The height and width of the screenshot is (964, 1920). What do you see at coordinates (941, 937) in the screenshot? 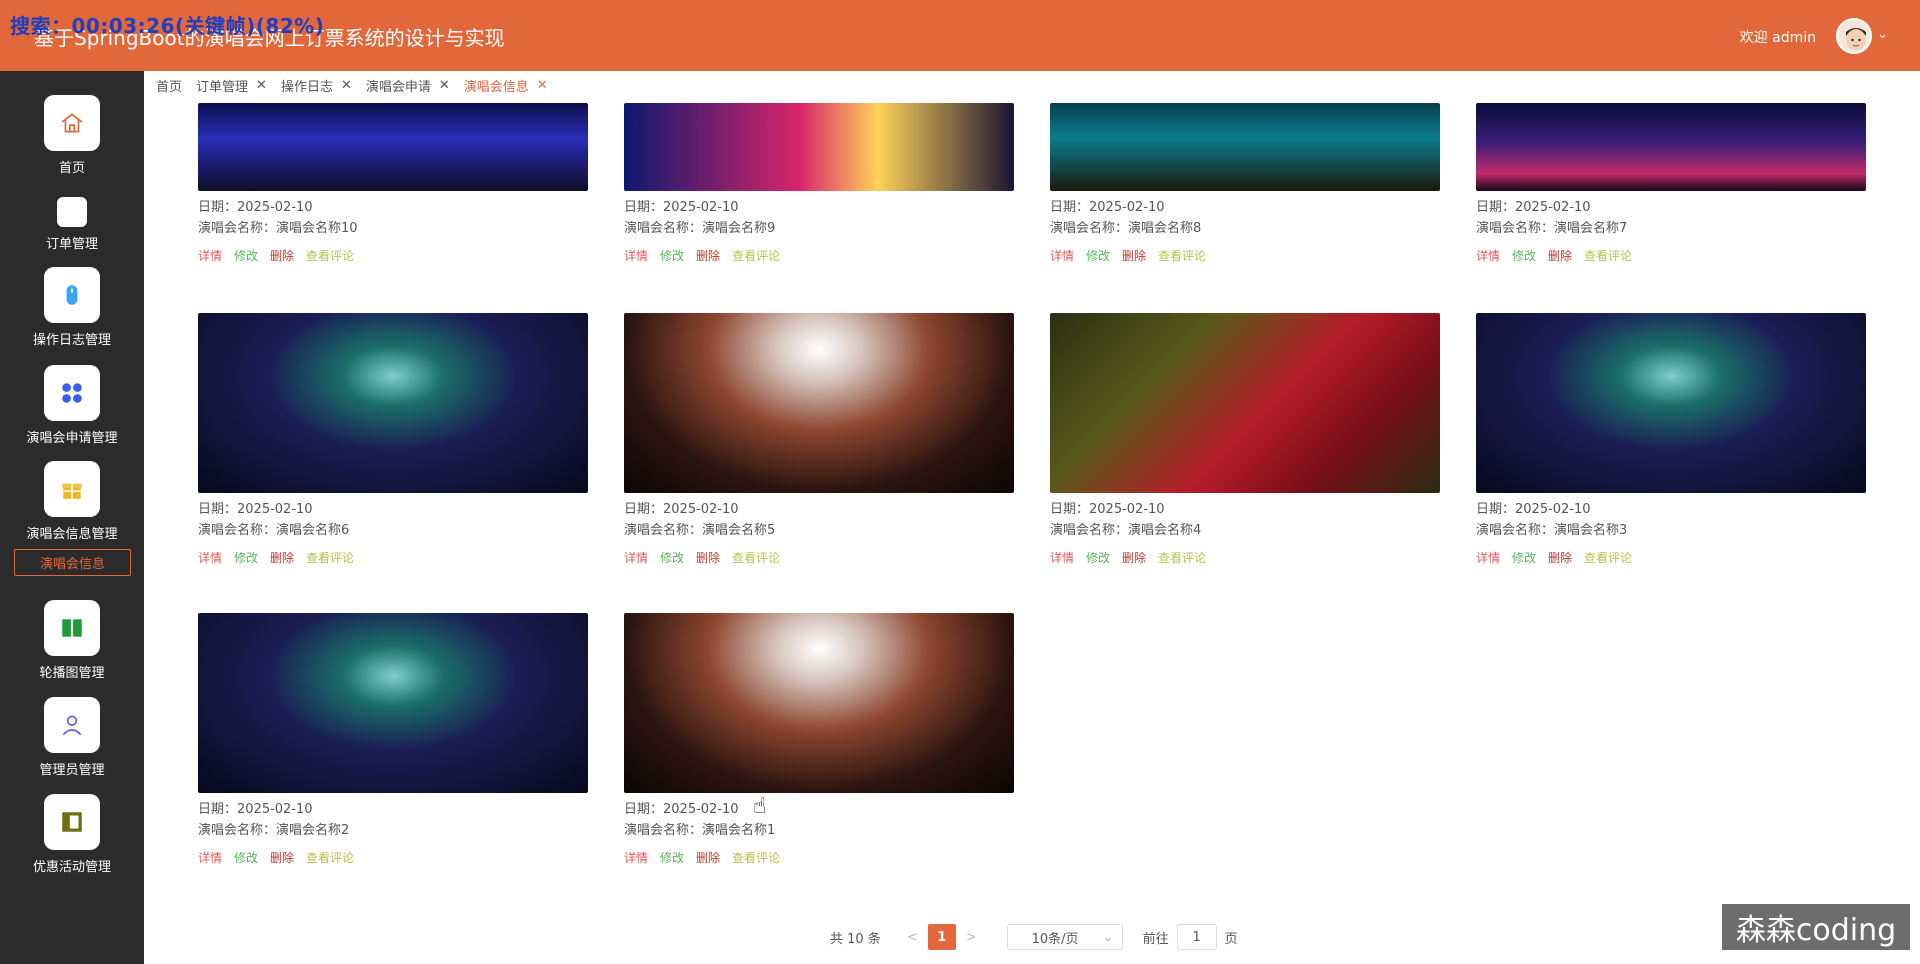
I see `page-number-current: 1` at bounding box center [941, 937].